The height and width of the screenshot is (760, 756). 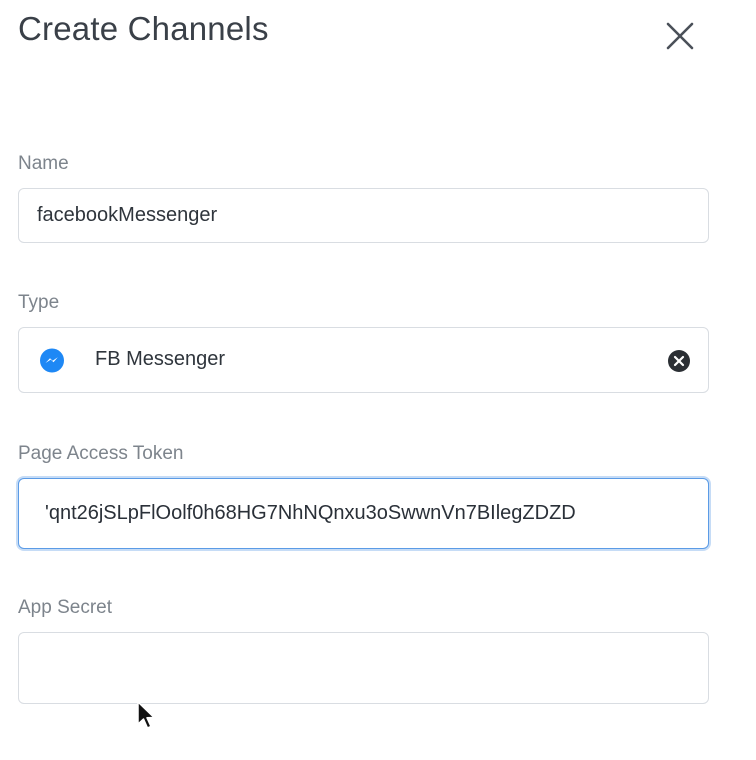 I want to click on app-secret-label: App Secret, so click(x=65, y=607).